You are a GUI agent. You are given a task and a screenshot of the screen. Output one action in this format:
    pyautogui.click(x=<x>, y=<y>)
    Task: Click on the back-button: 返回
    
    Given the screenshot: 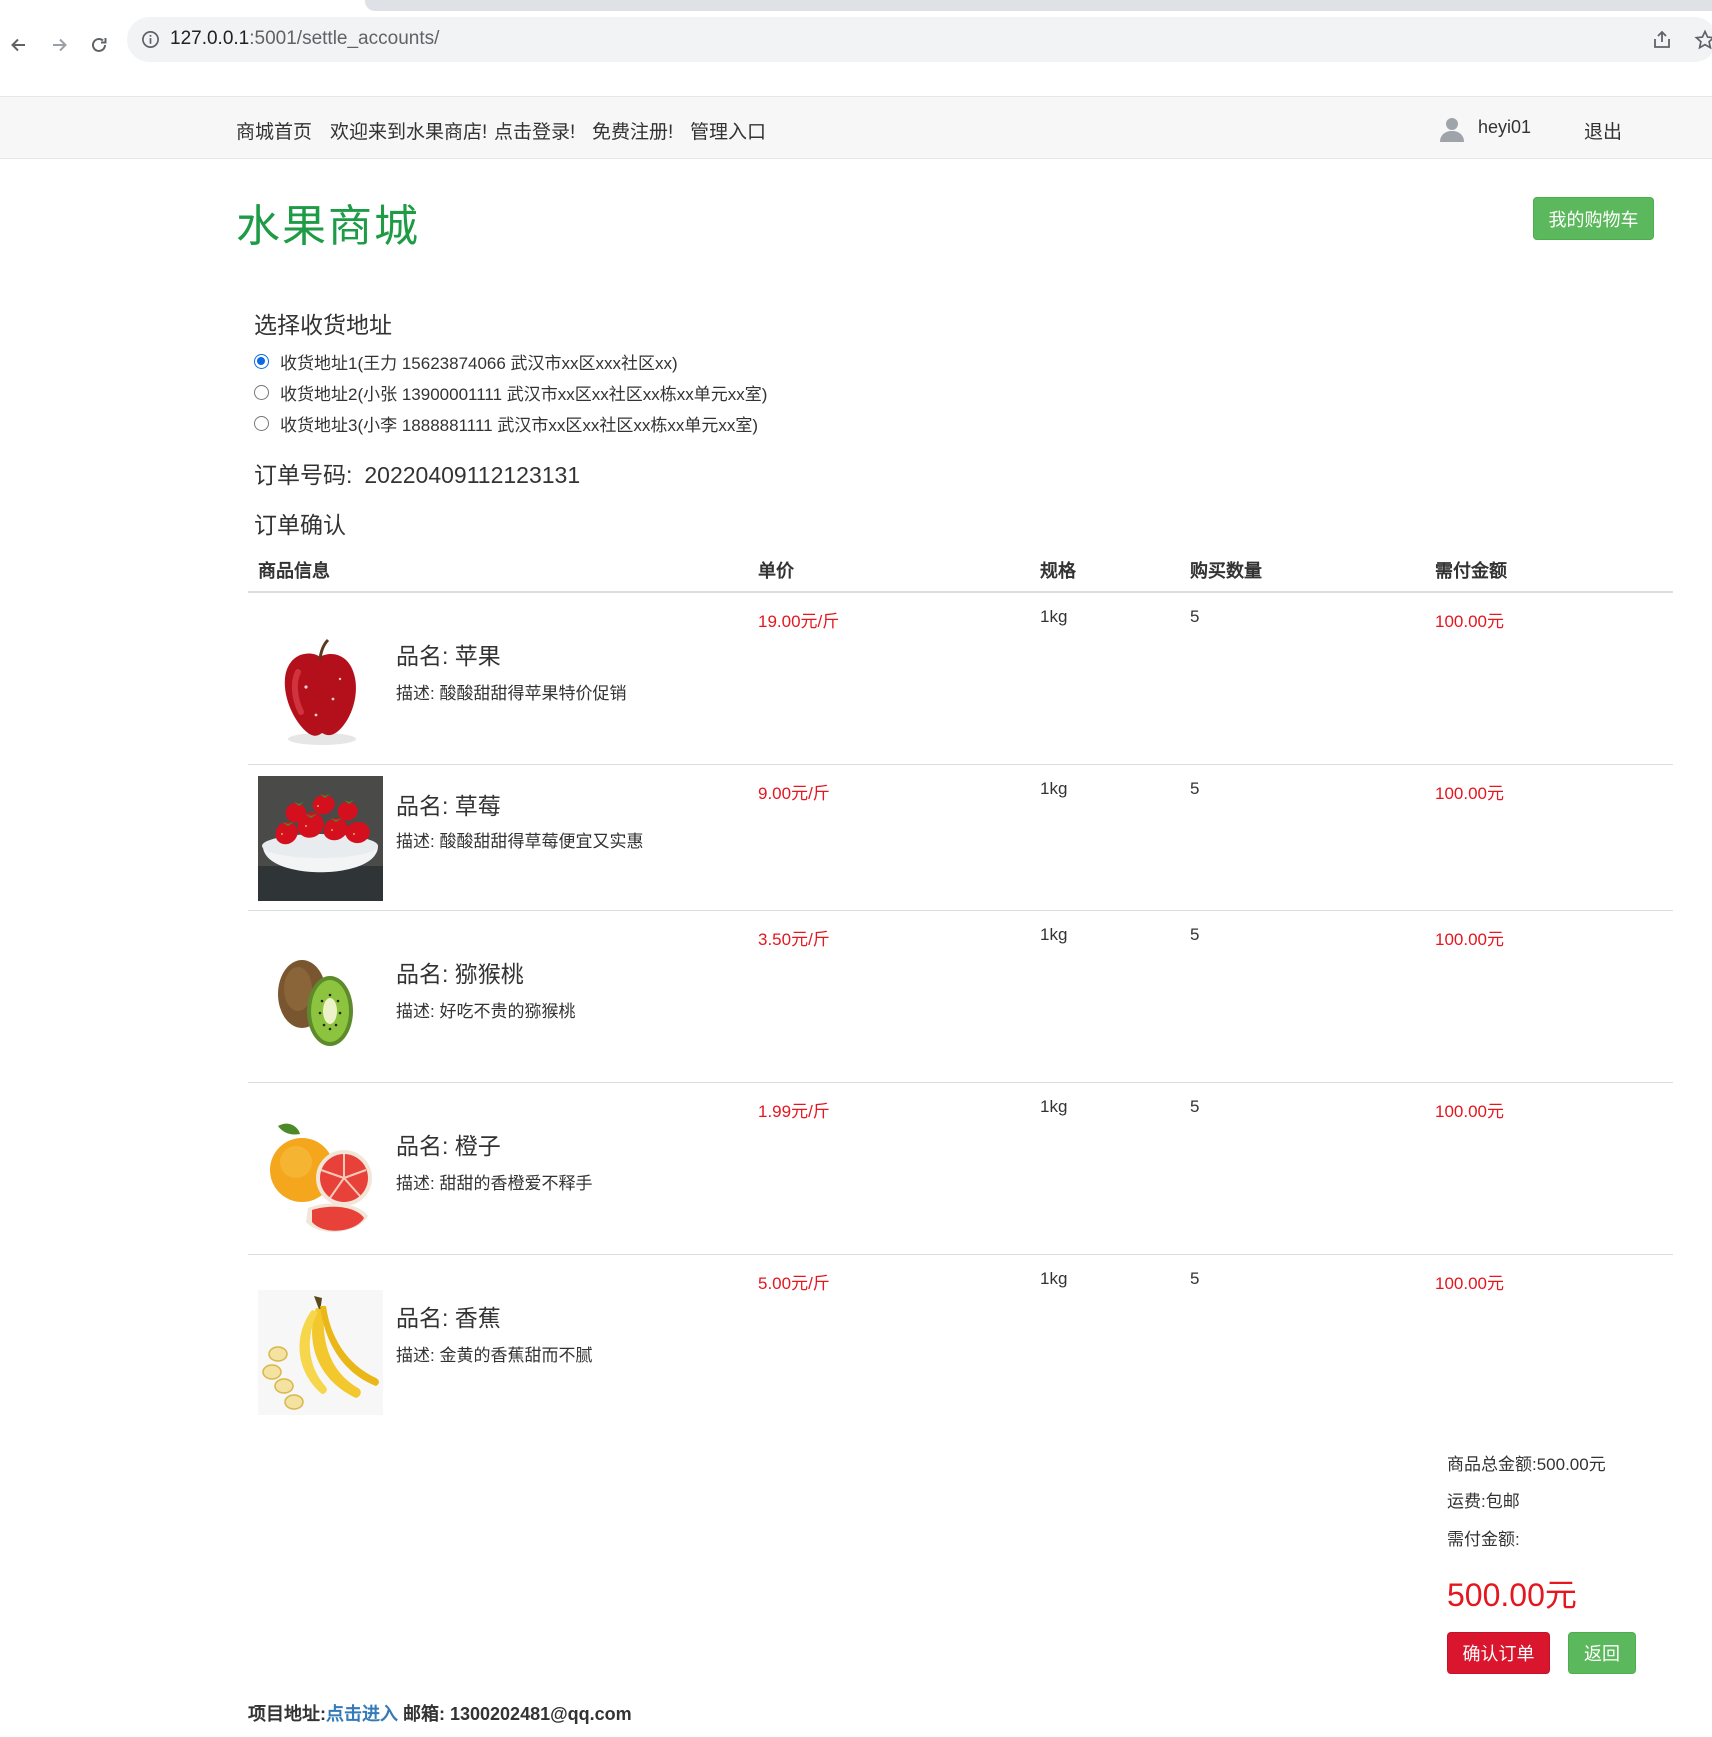 What is the action you would take?
    pyautogui.click(x=1602, y=1653)
    